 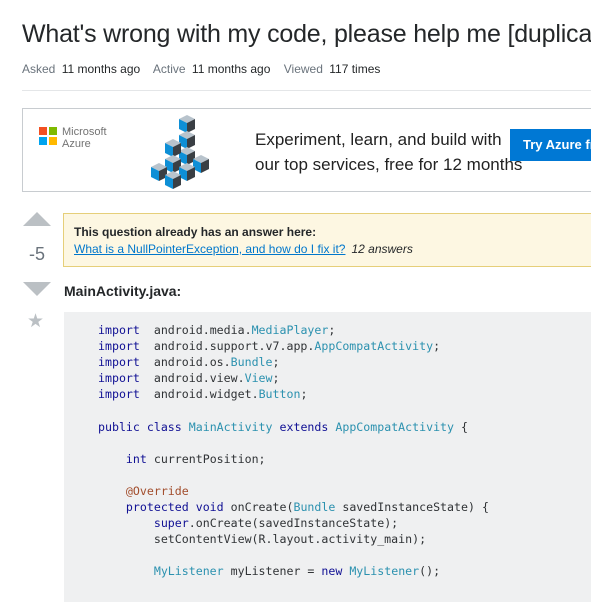 What do you see at coordinates (272, 571) in the screenshot?
I see `code-token: myListener =` at bounding box center [272, 571].